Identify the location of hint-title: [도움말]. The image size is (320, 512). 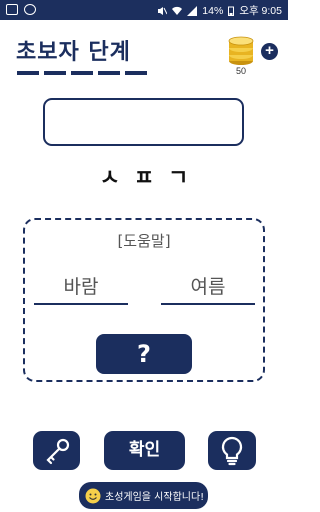
(144, 241).